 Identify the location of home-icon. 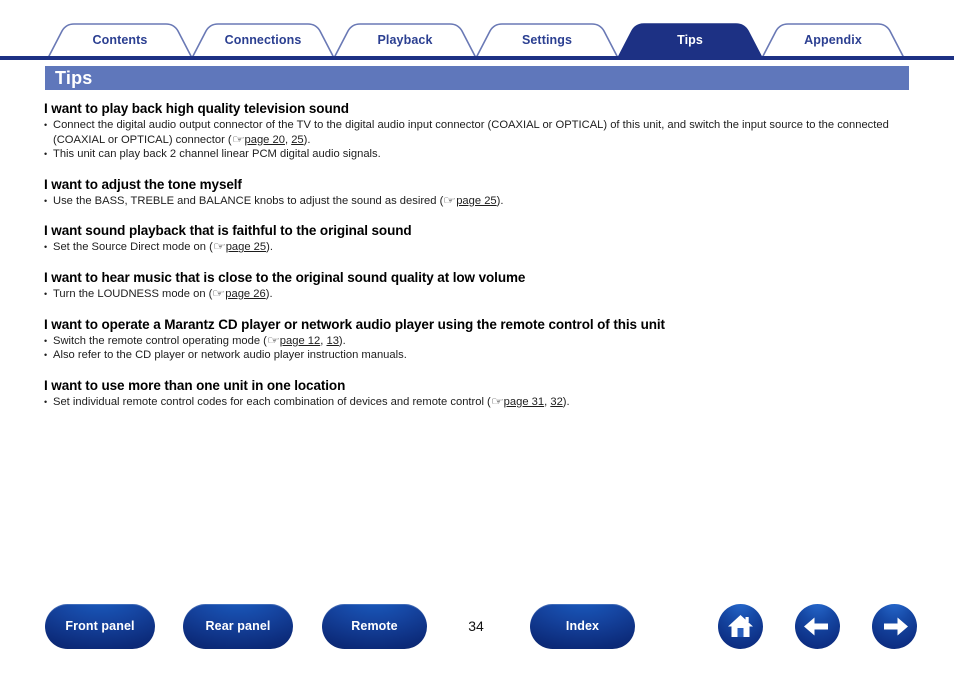
(740, 626).